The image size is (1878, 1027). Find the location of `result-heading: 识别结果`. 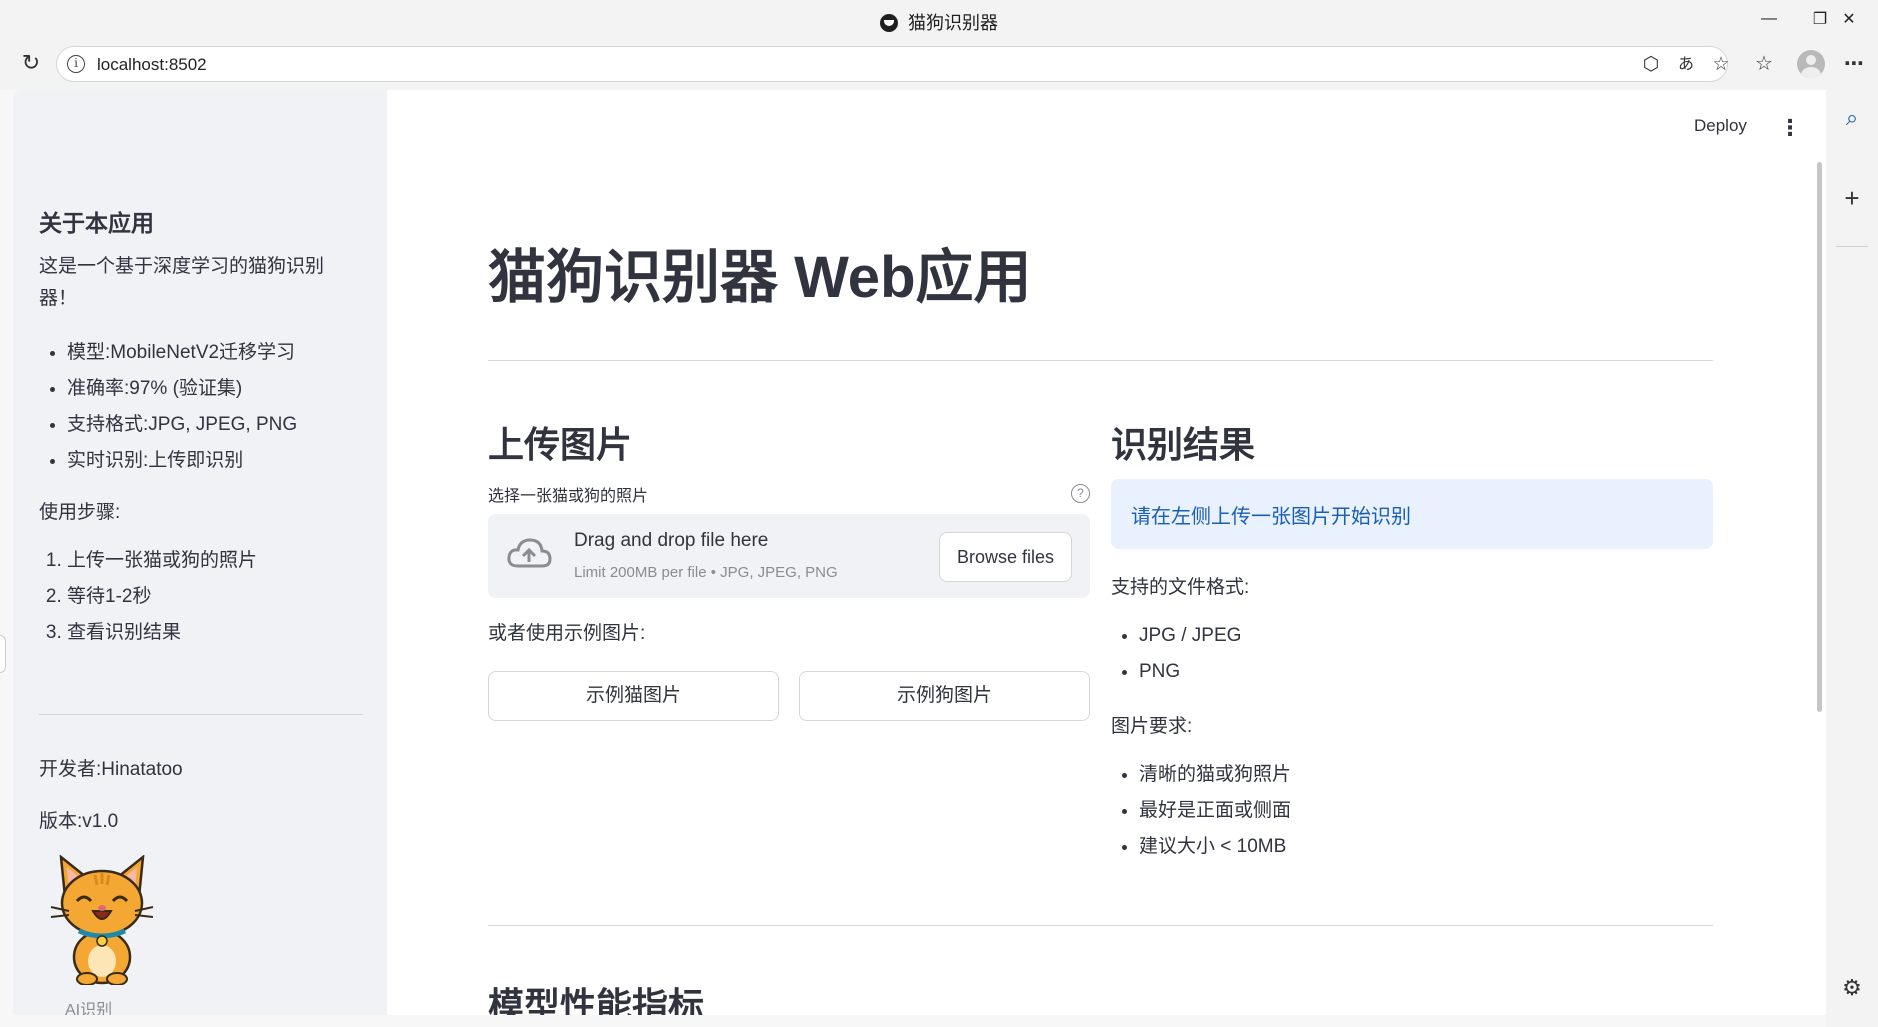

result-heading: 识别结果 is located at coordinates (1183, 444).